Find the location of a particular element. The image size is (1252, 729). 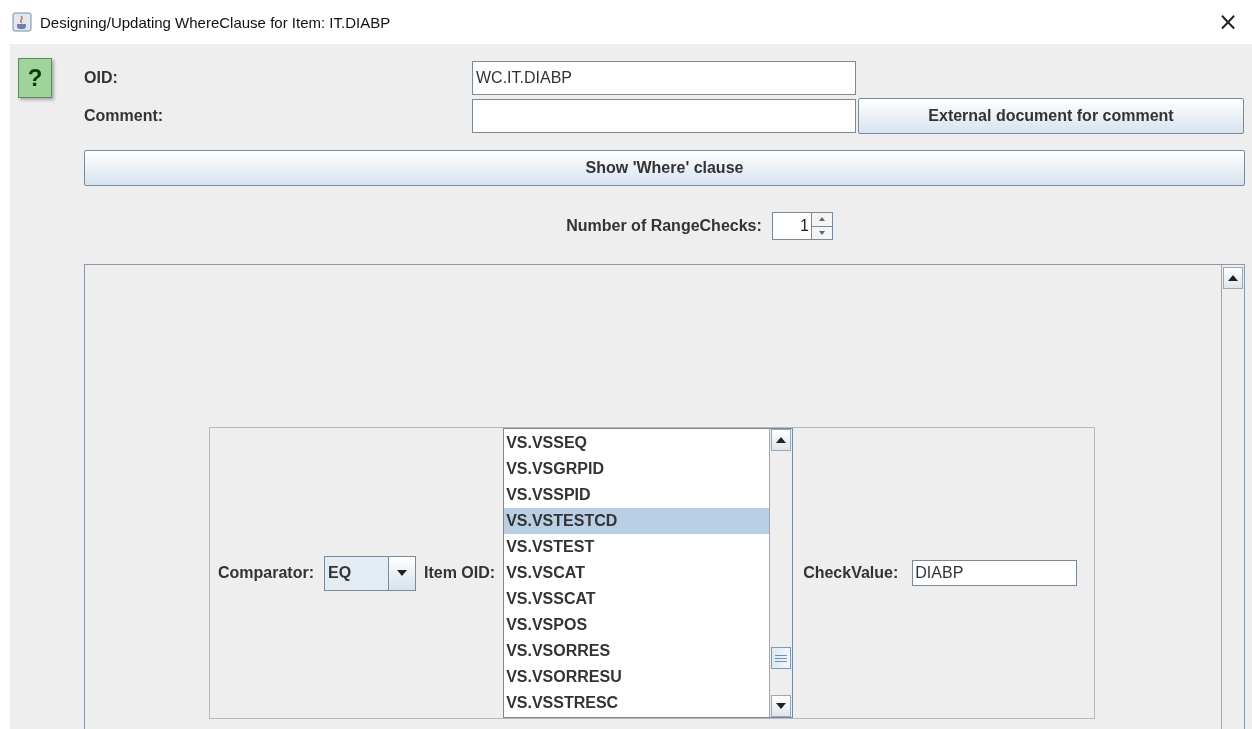

window-title: Designing/Updating WhereClause for Item: IT.DIABP is located at coordinates (216, 22).